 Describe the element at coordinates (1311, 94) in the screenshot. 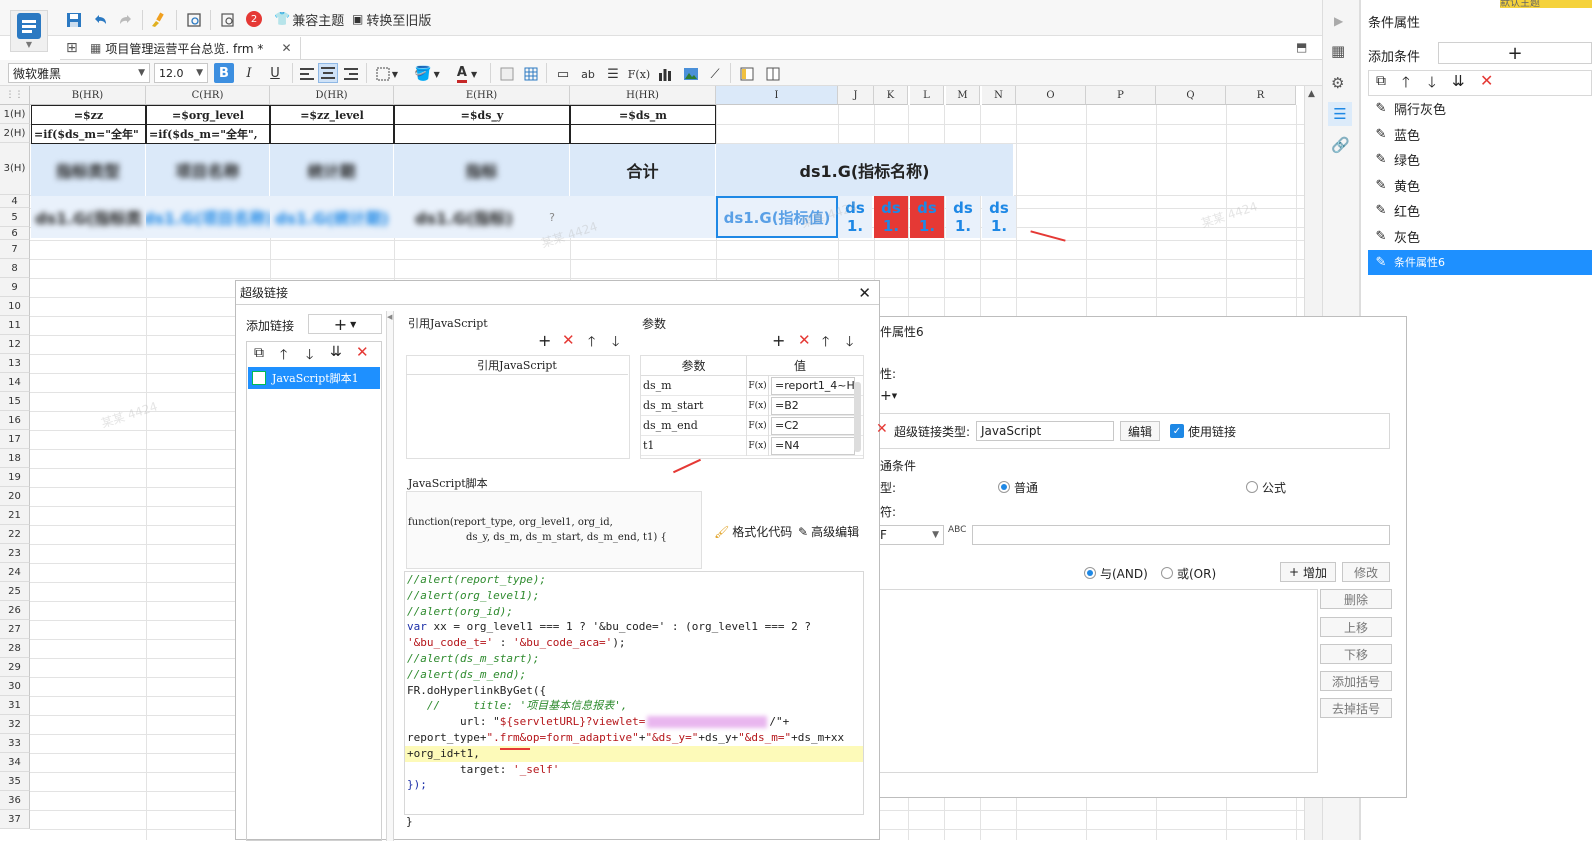

I see `chevron-up-icon: ▲` at that location.